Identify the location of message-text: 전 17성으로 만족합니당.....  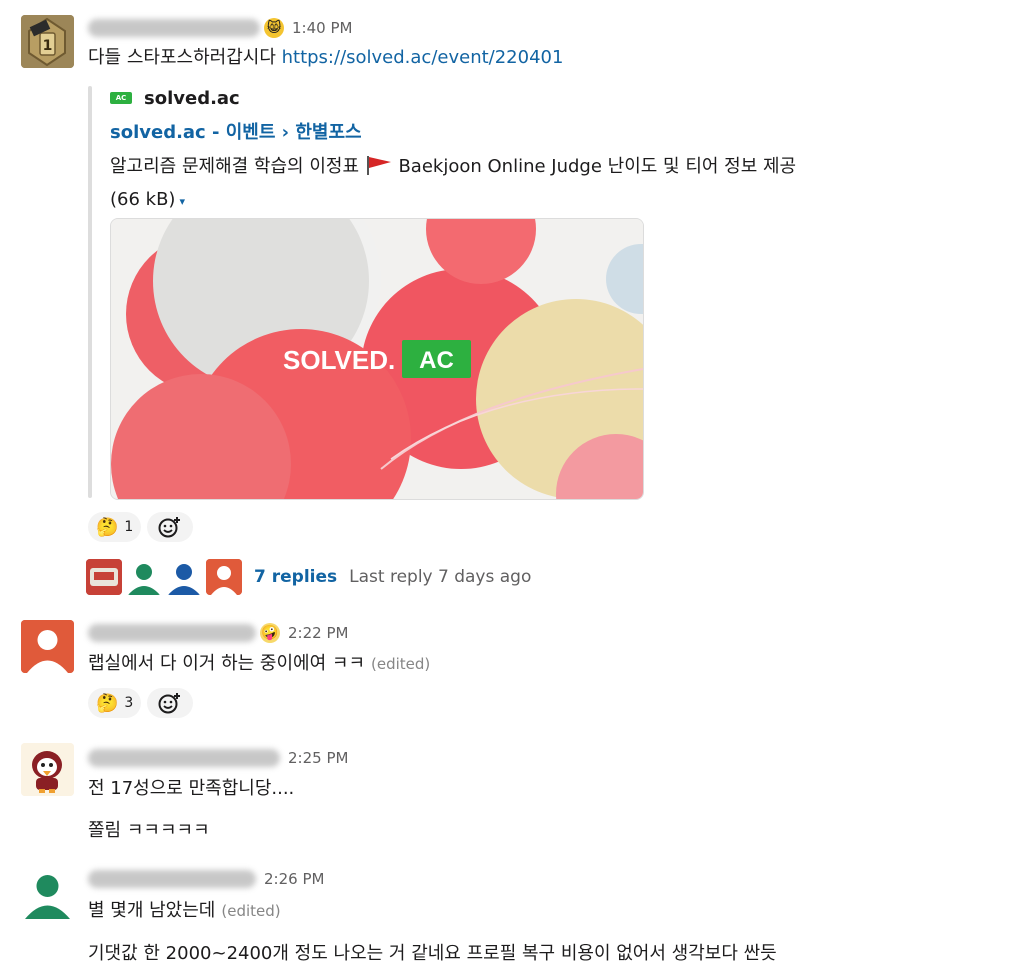
(191, 788).